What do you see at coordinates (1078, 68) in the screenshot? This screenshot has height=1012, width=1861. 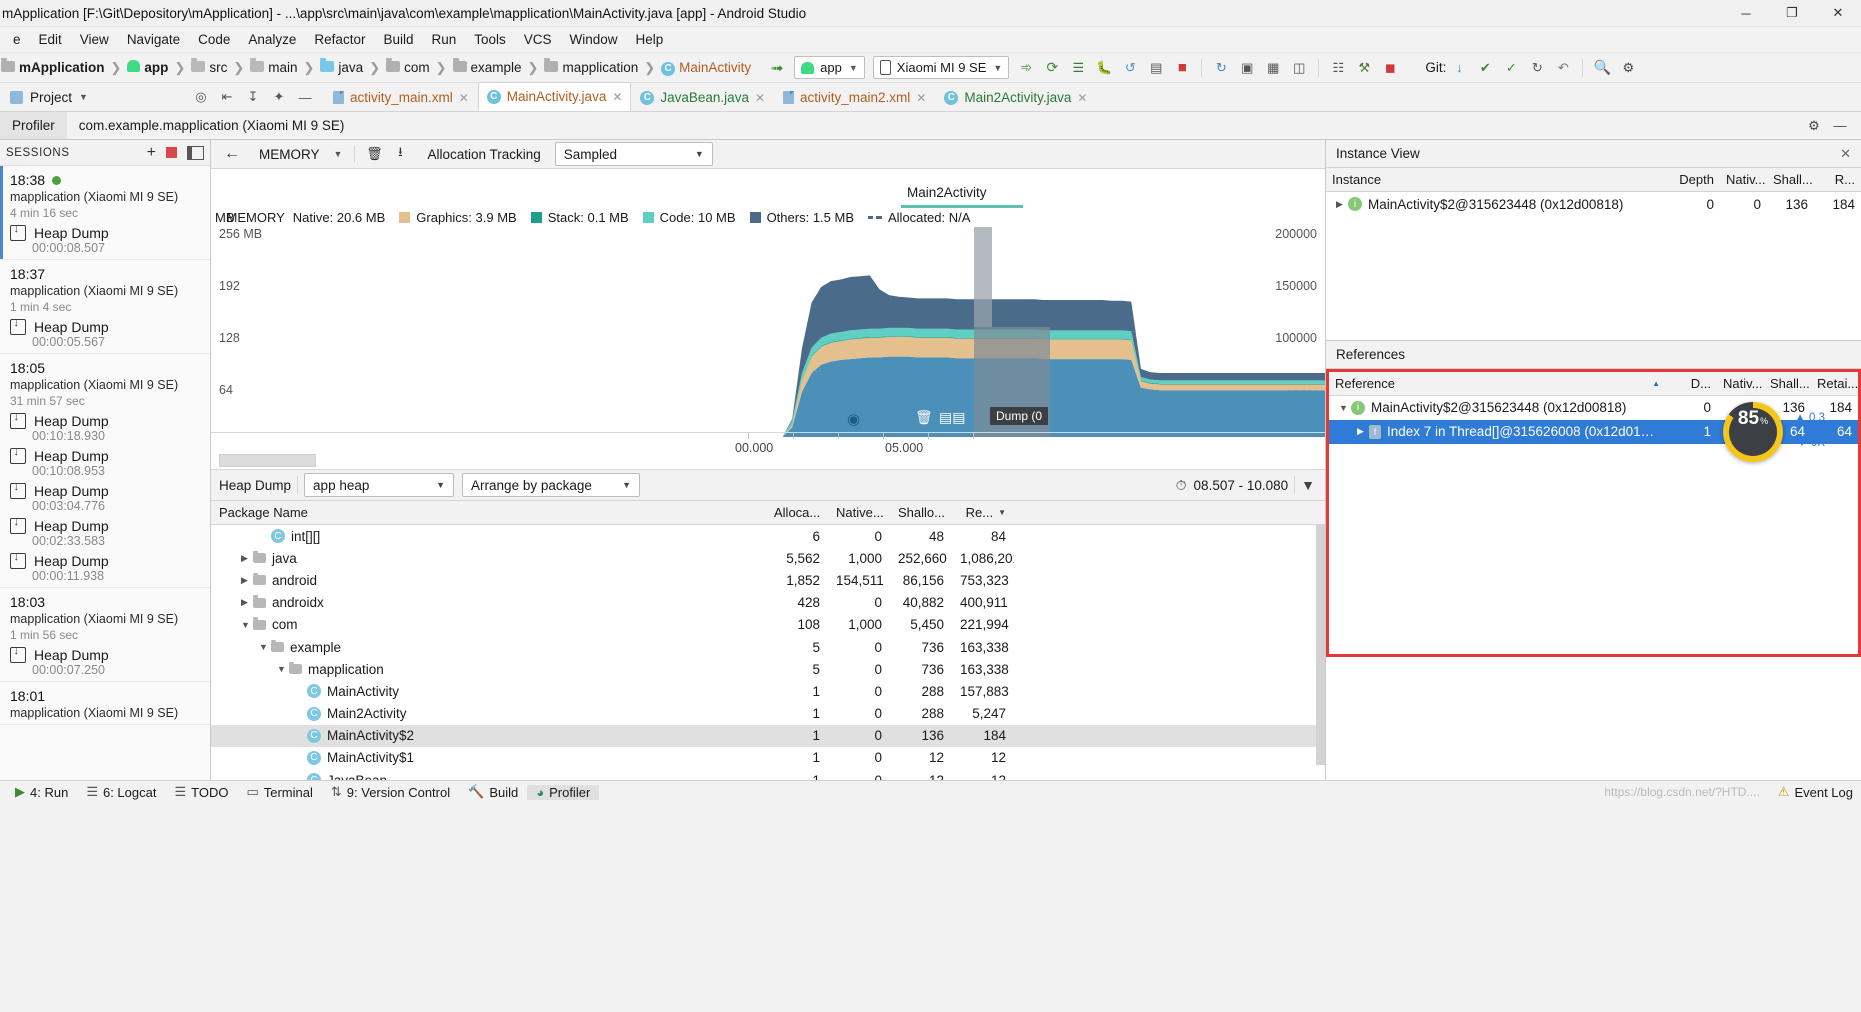 I see `apply-changes-icon: ☰` at bounding box center [1078, 68].